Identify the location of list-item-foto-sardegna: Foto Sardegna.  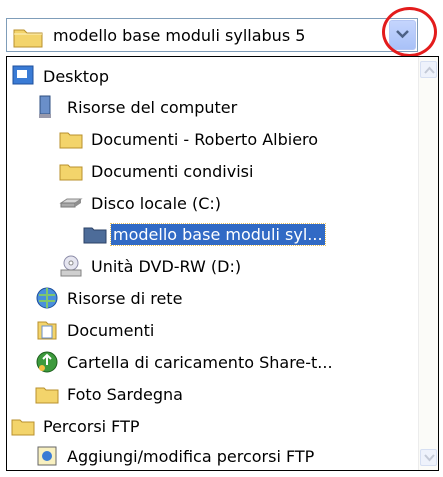
(110, 394).